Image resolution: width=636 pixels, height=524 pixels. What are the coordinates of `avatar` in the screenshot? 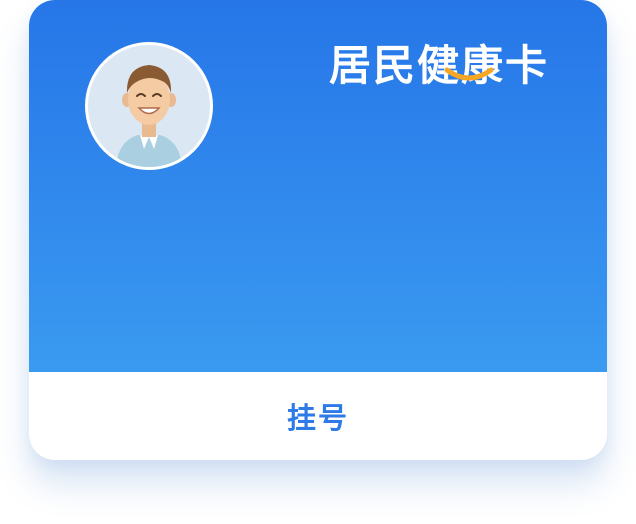 It's located at (149, 106).